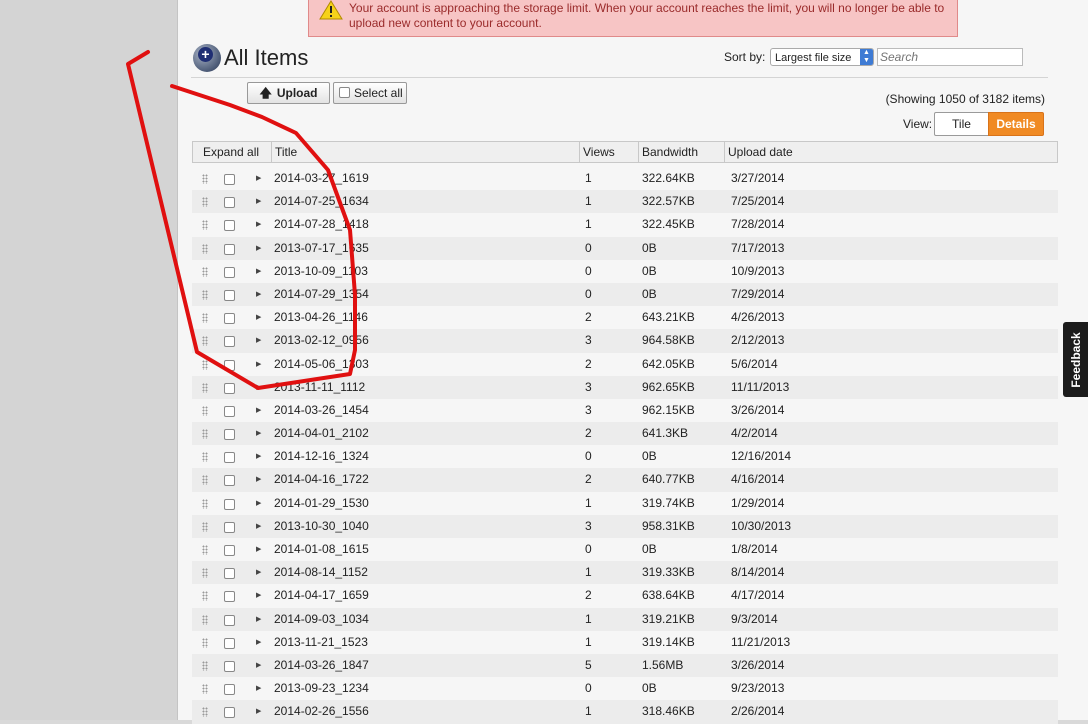 This screenshot has height=724, width=1088. I want to click on table-row: ▶ 2013-09-23_1234 0 0B 9/23/2013, so click(625, 688).